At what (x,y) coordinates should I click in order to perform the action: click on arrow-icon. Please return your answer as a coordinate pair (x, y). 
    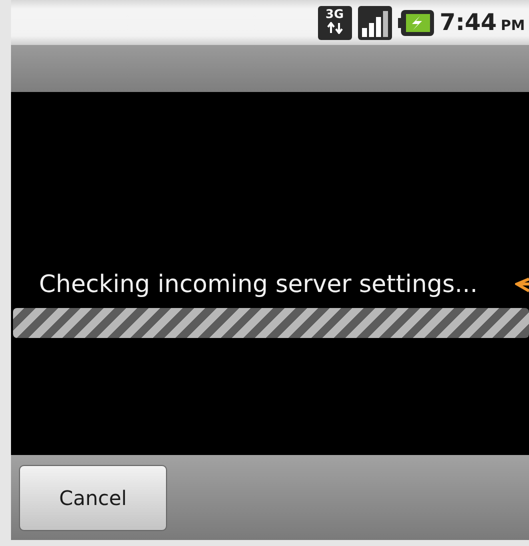
    Looking at the image, I should click on (522, 283).